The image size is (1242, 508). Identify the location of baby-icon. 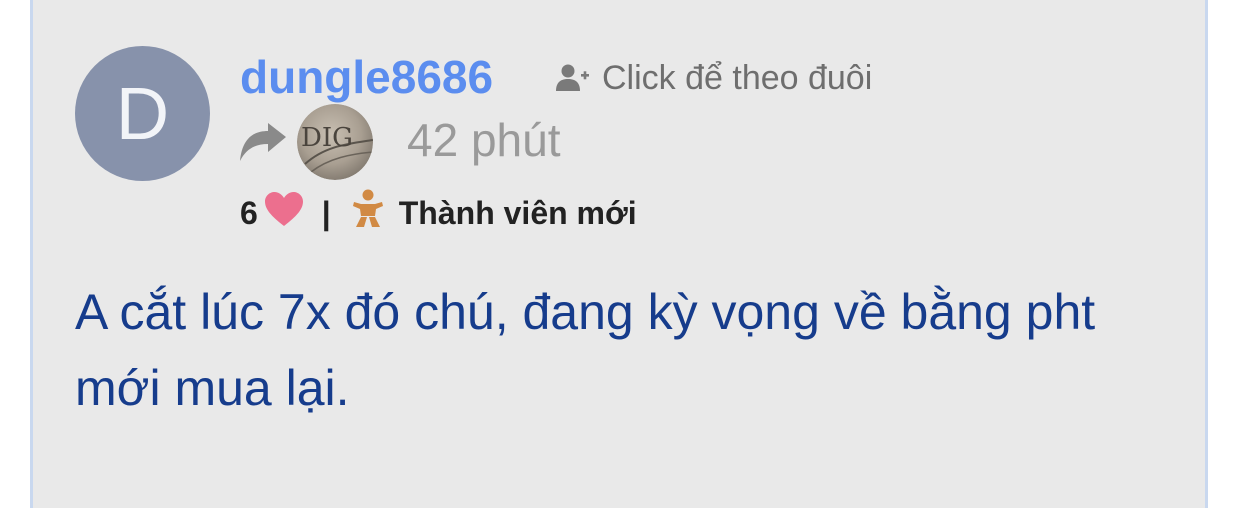
(368, 213).